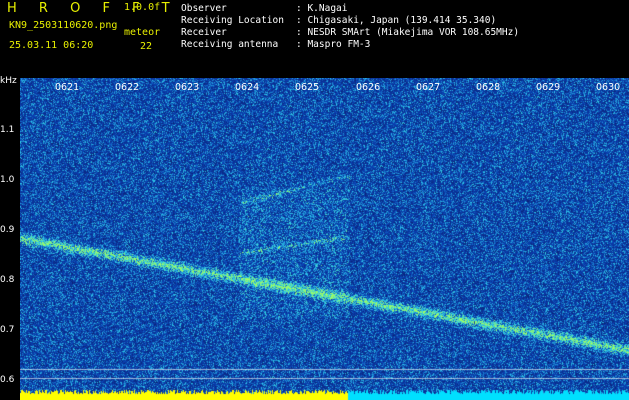  What do you see at coordinates (7, 380) in the screenshot?
I see `y-tick-label: 0.6` at bounding box center [7, 380].